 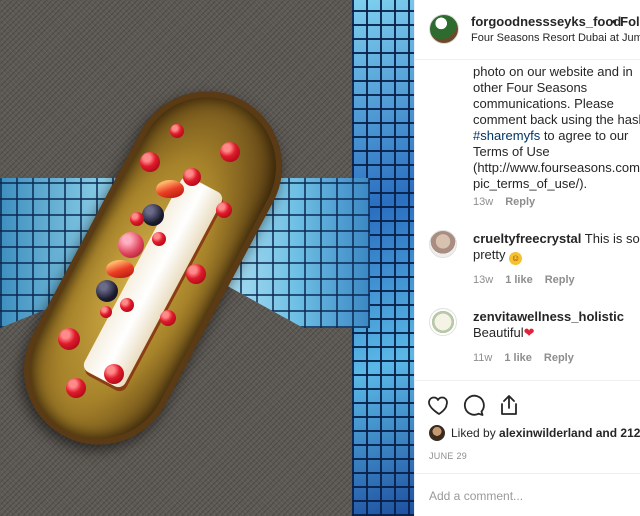 I want to click on comment: crueltyfreecrystal This is so pretty ☺, so click(x=556, y=248).